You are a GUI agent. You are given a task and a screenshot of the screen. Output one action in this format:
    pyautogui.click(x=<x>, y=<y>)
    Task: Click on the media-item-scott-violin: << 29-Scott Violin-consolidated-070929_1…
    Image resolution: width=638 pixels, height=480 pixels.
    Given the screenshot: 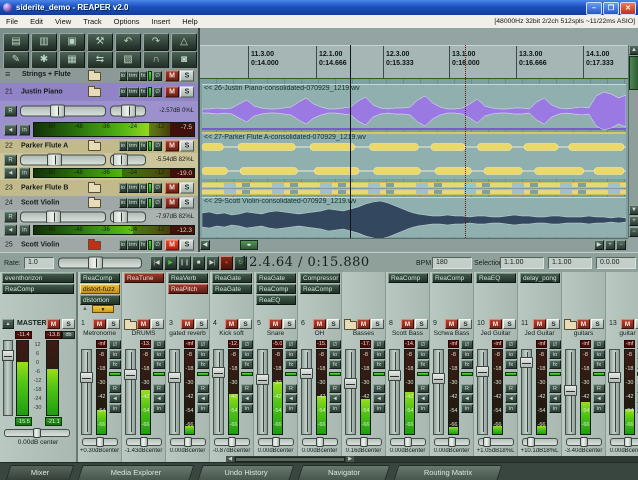 What is the action you would take?
    pyautogui.click(x=414, y=217)
    